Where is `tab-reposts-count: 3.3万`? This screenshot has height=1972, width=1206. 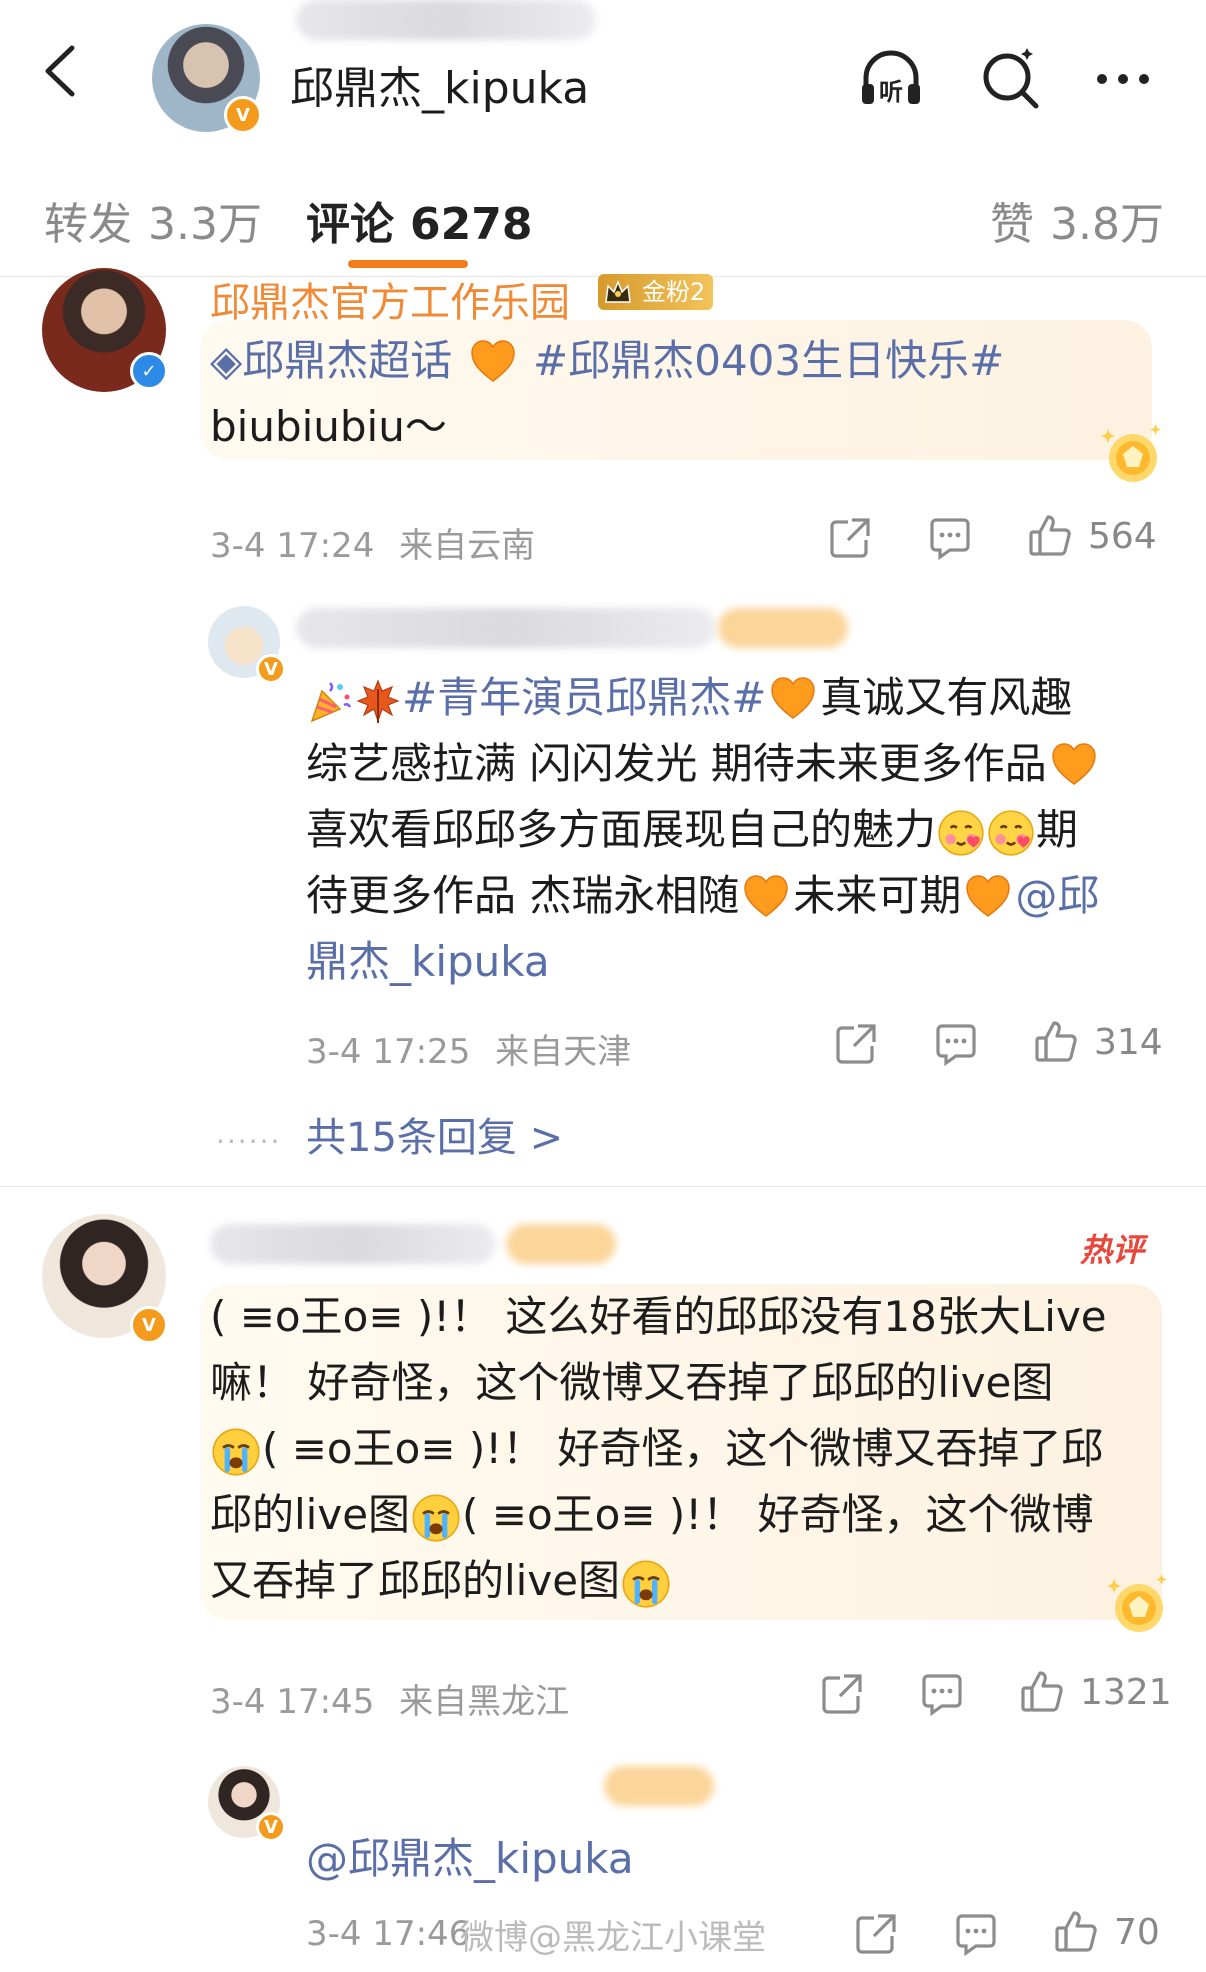 tab-reposts-count: 3.3万 is located at coordinates (205, 224).